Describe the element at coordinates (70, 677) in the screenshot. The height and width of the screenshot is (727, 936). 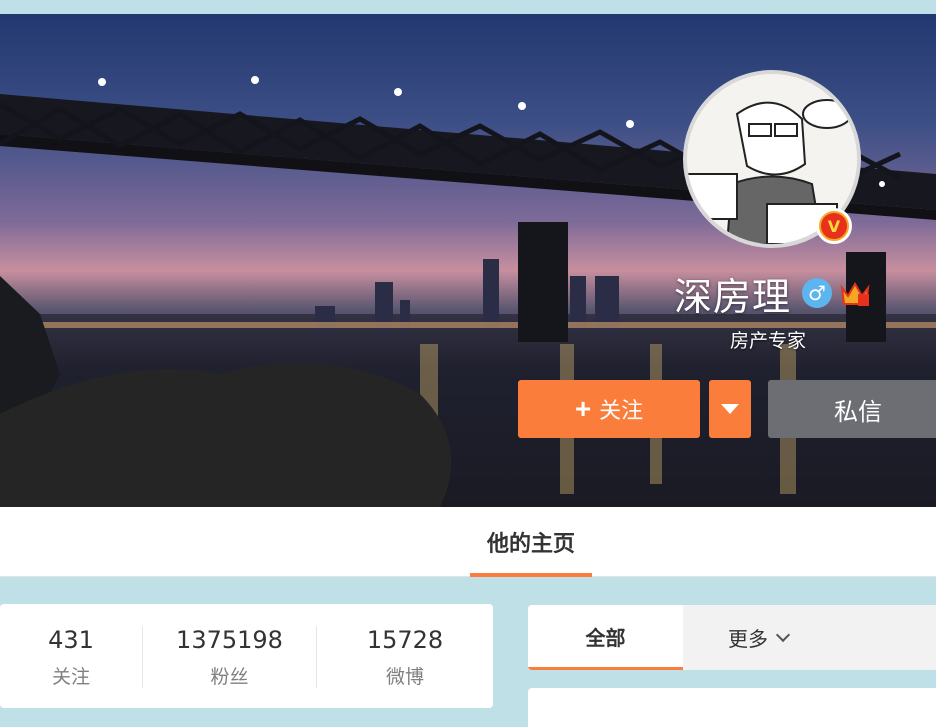
I see `stat-label: 关注` at that location.